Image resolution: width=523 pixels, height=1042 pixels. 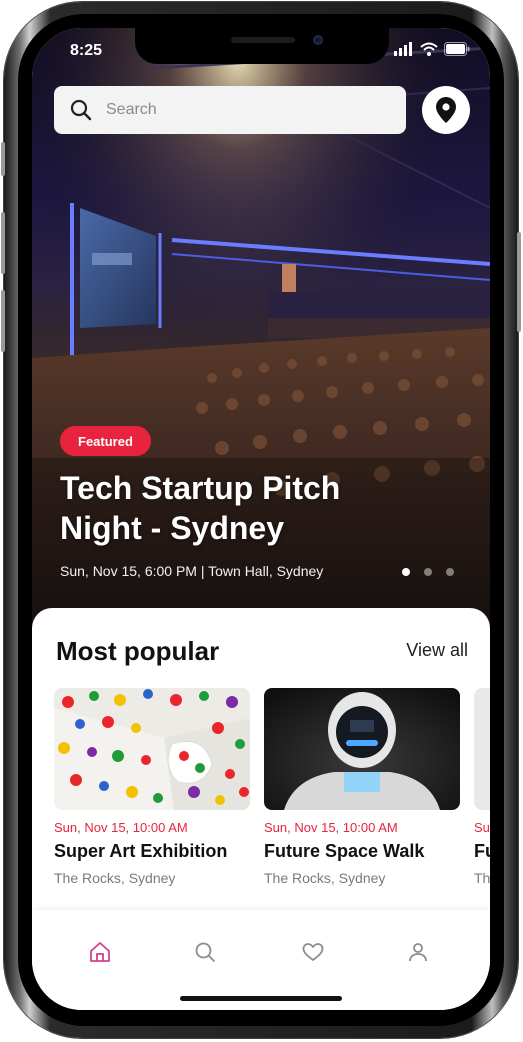 What do you see at coordinates (437, 650) in the screenshot?
I see `view-all-link: View all` at bounding box center [437, 650].